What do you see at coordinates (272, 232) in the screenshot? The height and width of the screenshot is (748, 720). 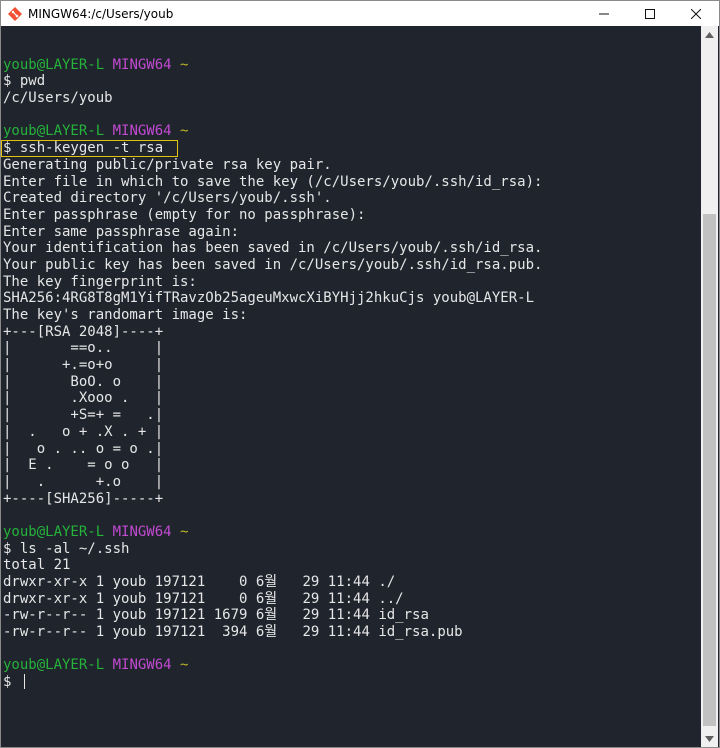 I see `terminal-line: Enter same passphrase again:` at bounding box center [272, 232].